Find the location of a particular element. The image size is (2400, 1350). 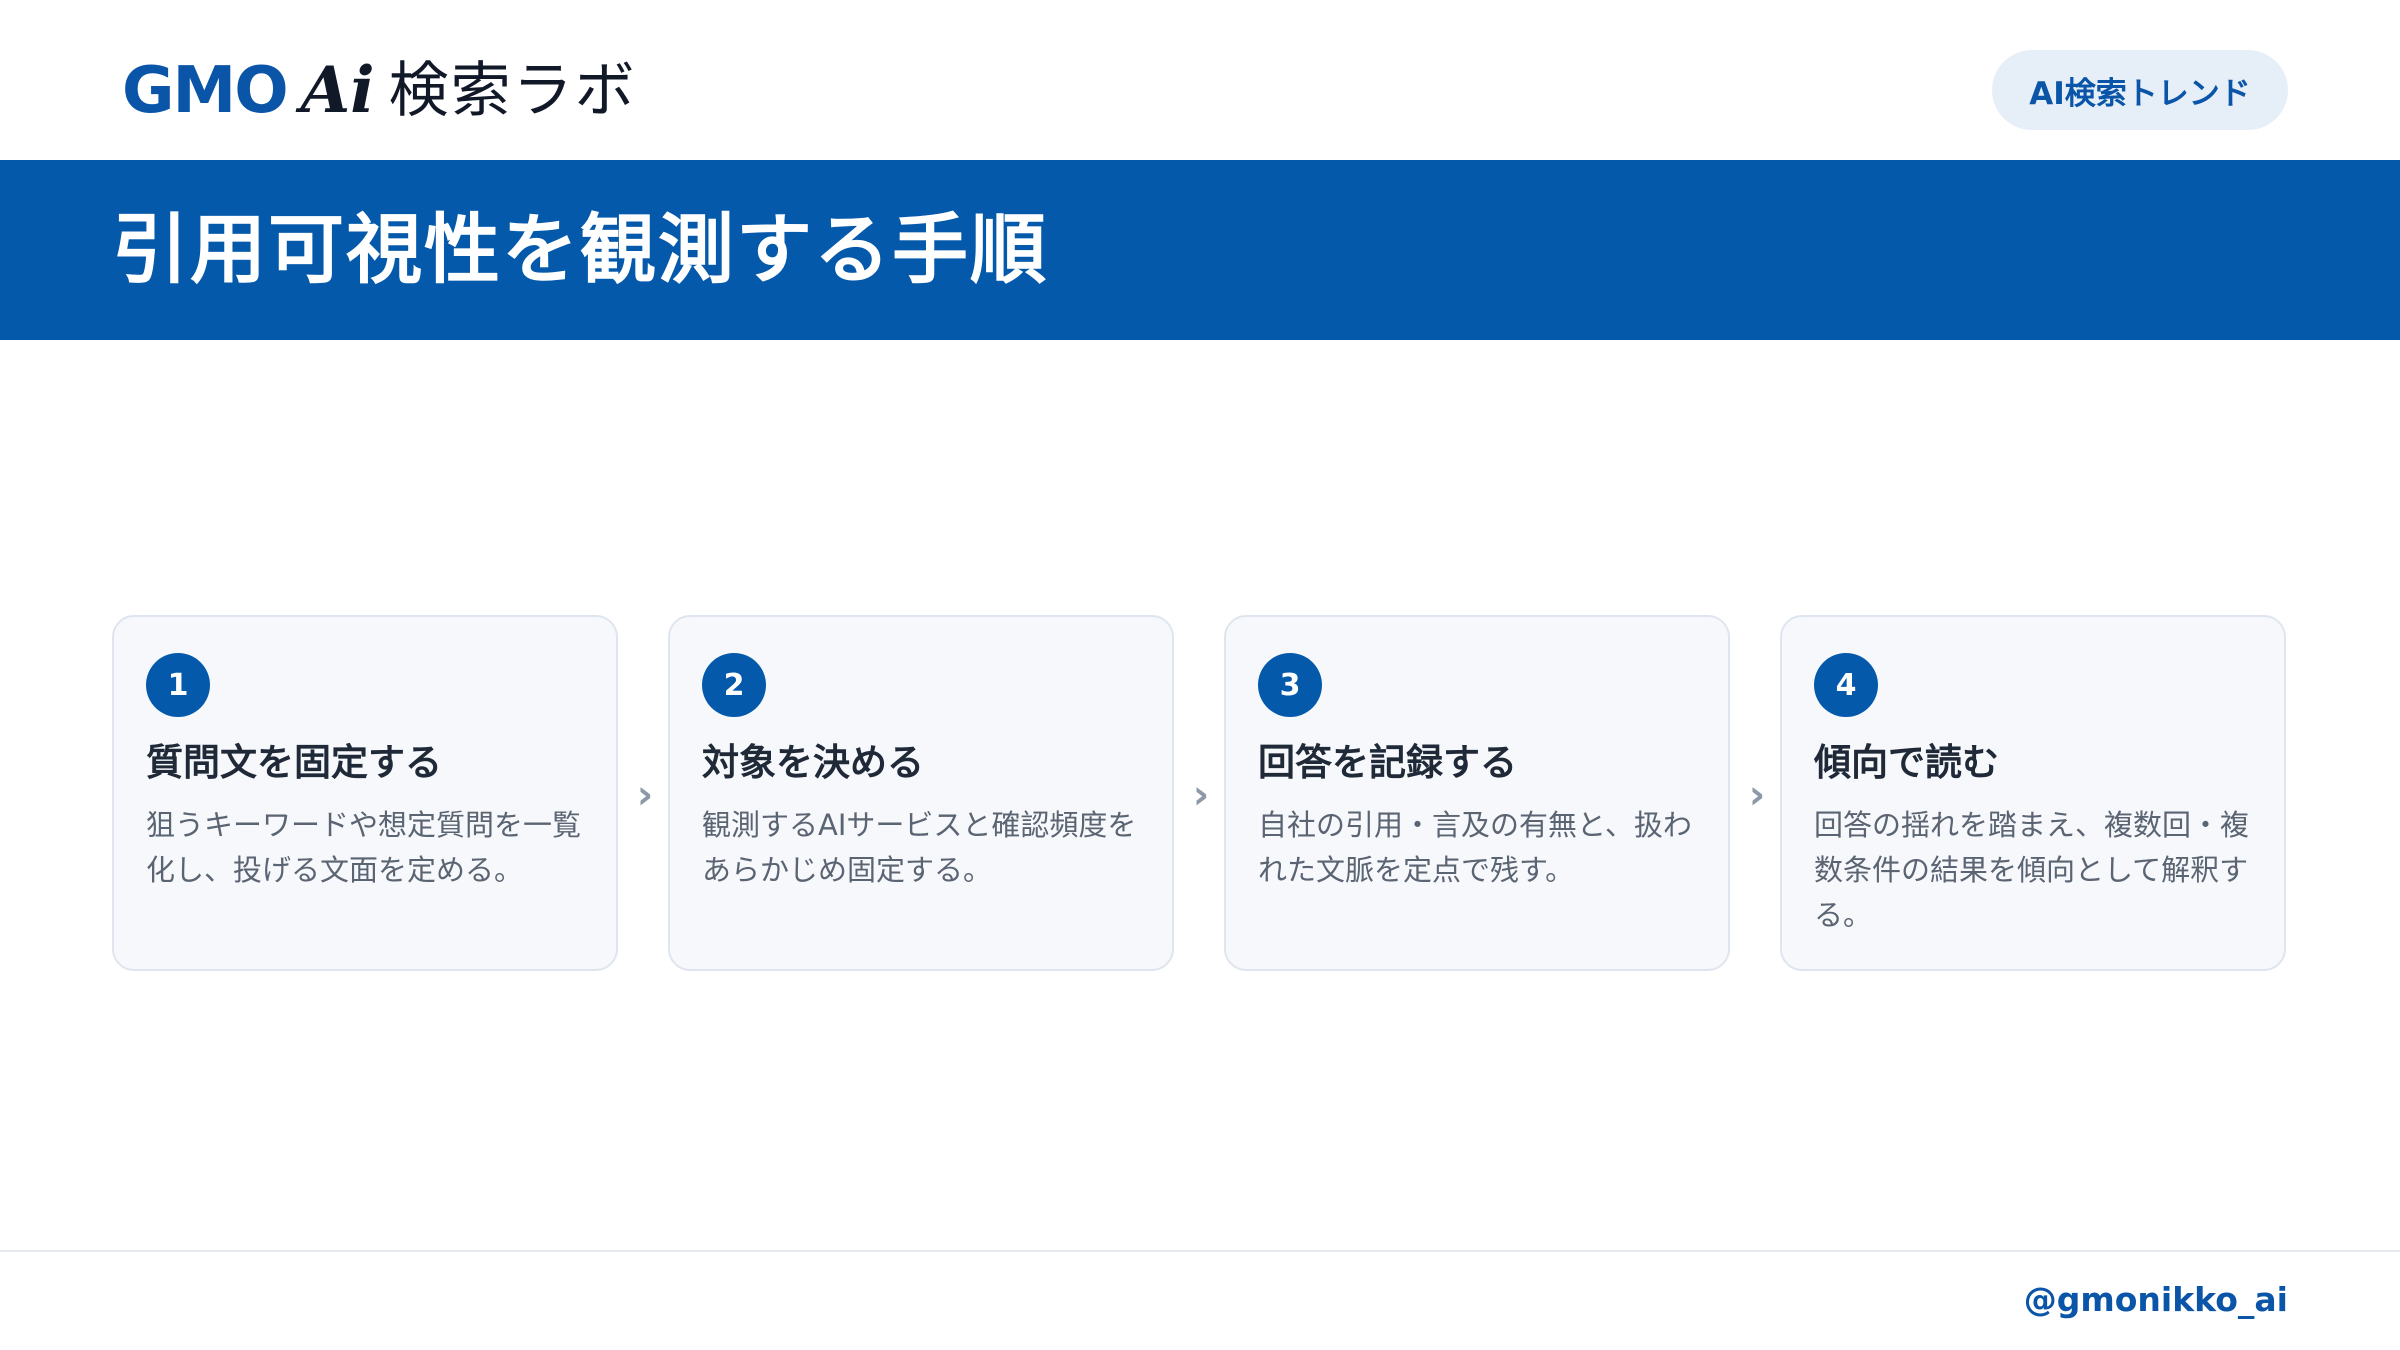

logo-brand: GMO is located at coordinates (205, 91).